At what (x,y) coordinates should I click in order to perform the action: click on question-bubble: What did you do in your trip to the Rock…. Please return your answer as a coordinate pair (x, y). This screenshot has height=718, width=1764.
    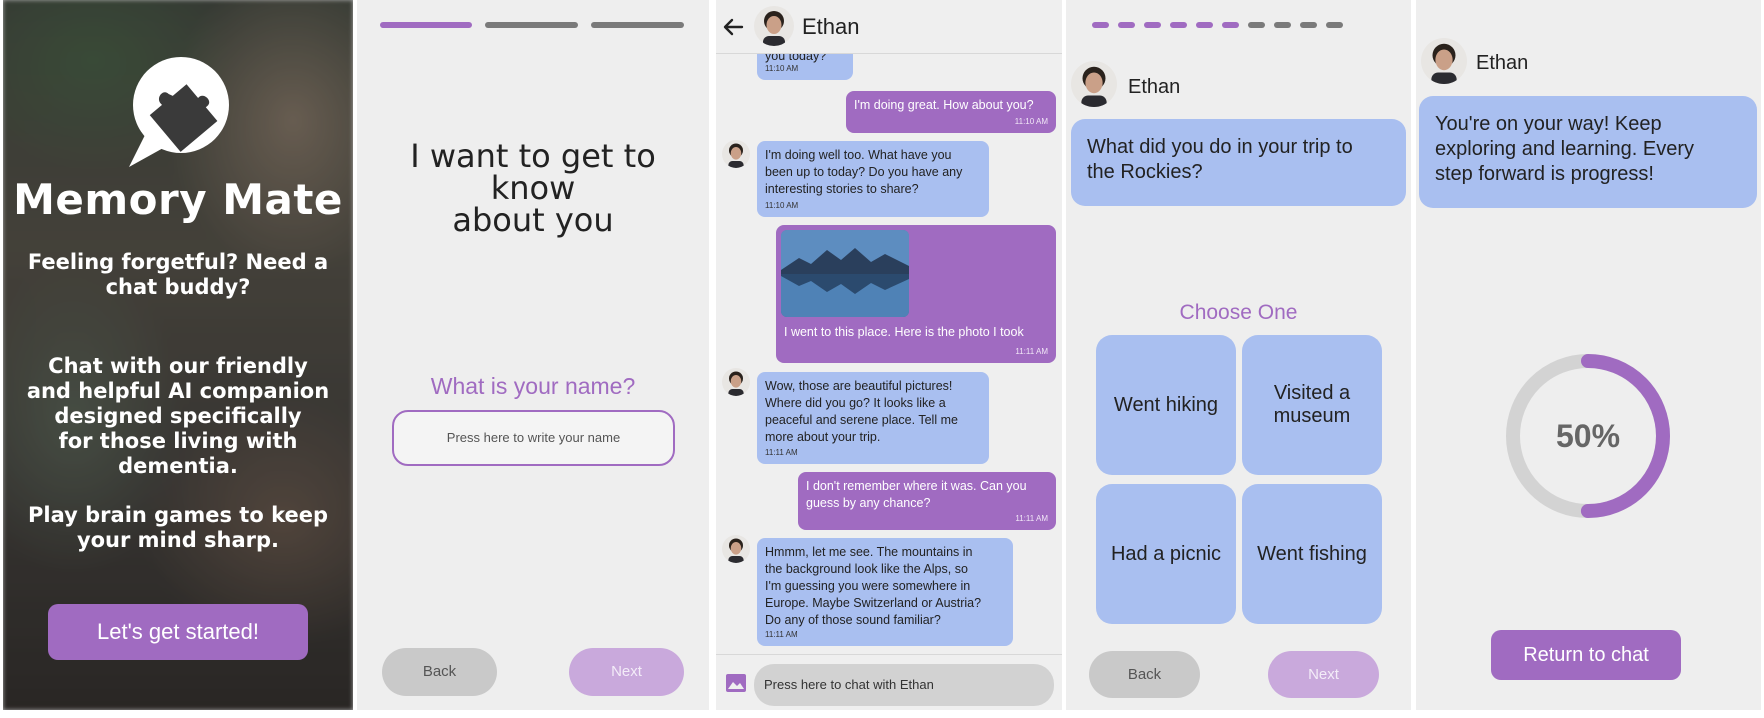
    Looking at the image, I should click on (1238, 162).